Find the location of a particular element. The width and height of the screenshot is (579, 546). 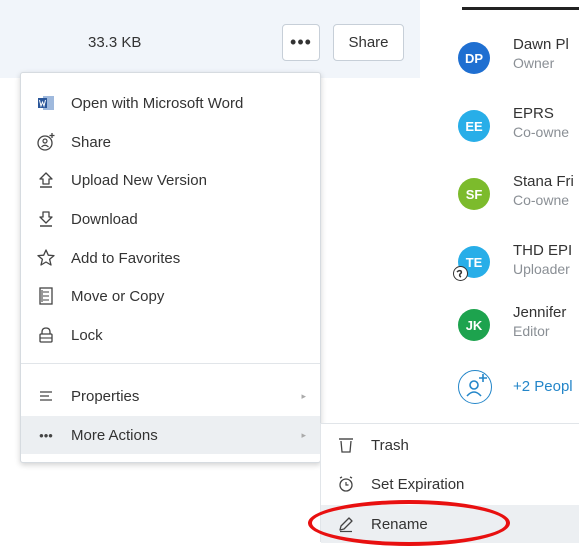

add-people-label: +2 Peopl is located at coordinates (543, 386).